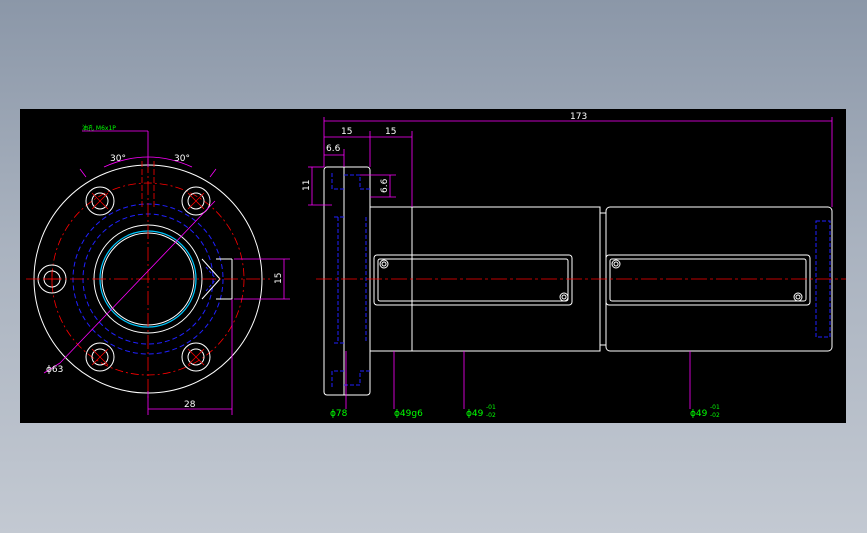 This screenshot has width=867, height=533. Describe the element at coordinates (182, 159) in the screenshot. I see `angle-right-label: 30°` at that location.